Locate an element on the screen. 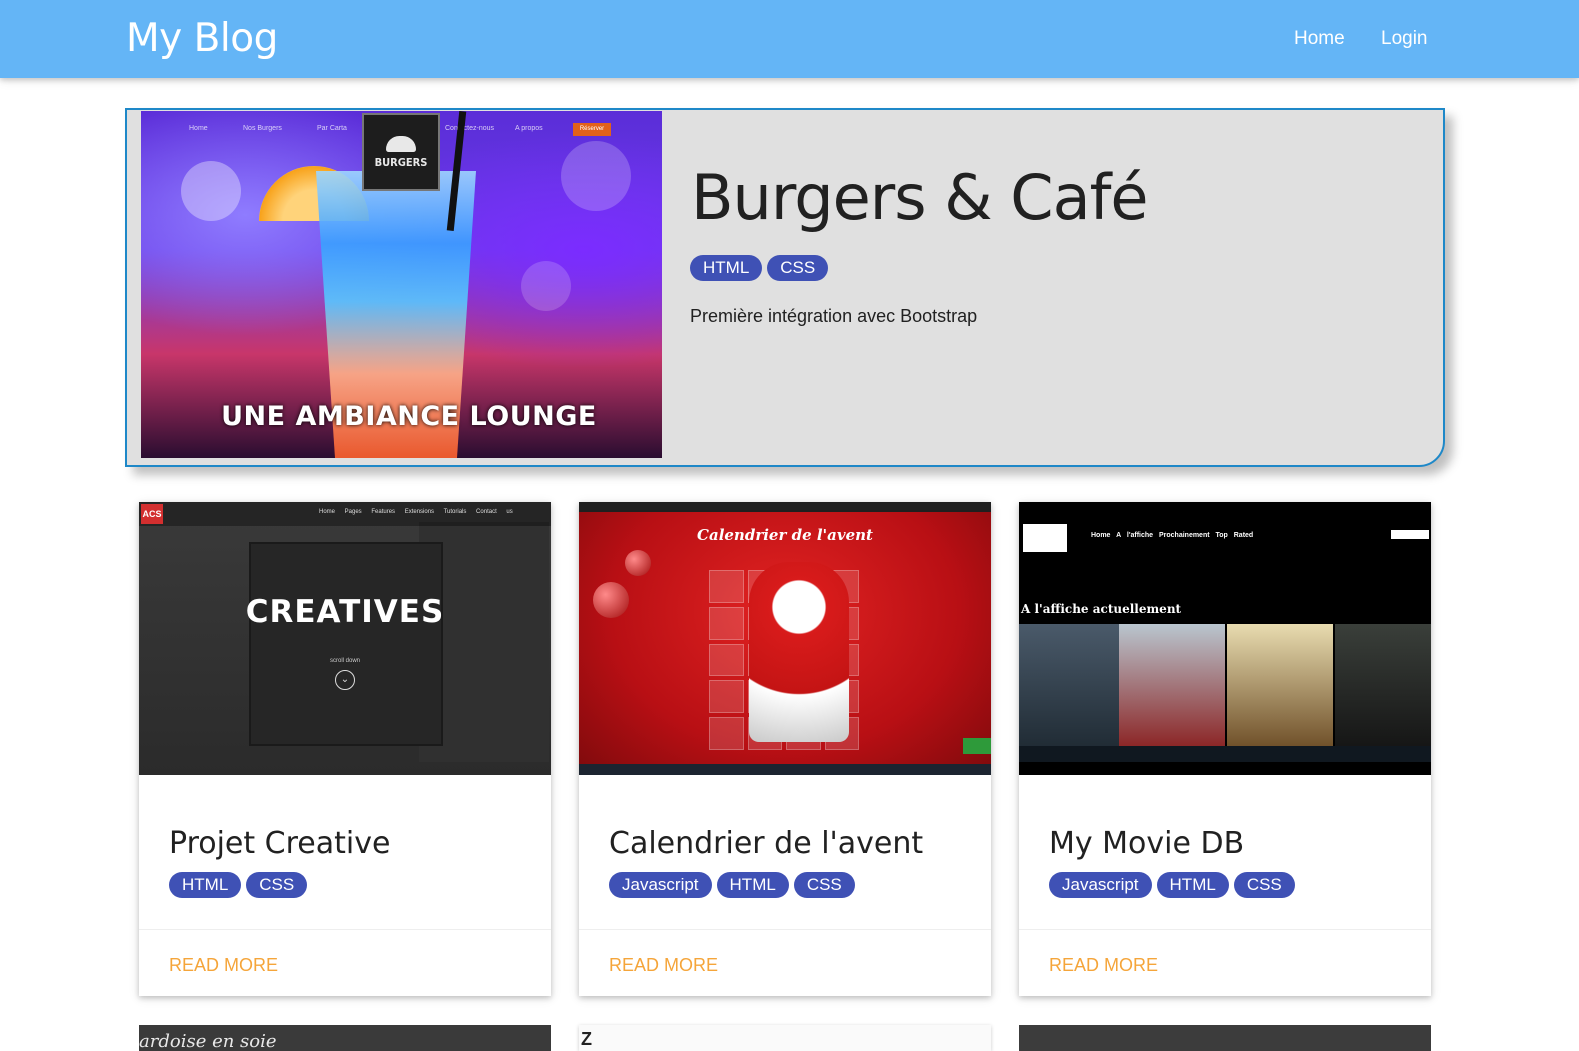 The image size is (1579, 1051). image-nav-text: Home A l'affiche Prochainement Top Rated is located at coordinates (1172, 535).